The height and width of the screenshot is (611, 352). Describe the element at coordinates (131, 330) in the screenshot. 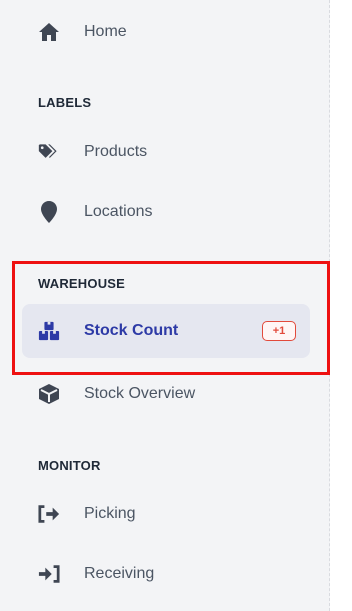

I see `sidebar-item-label: Stock Count` at that location.